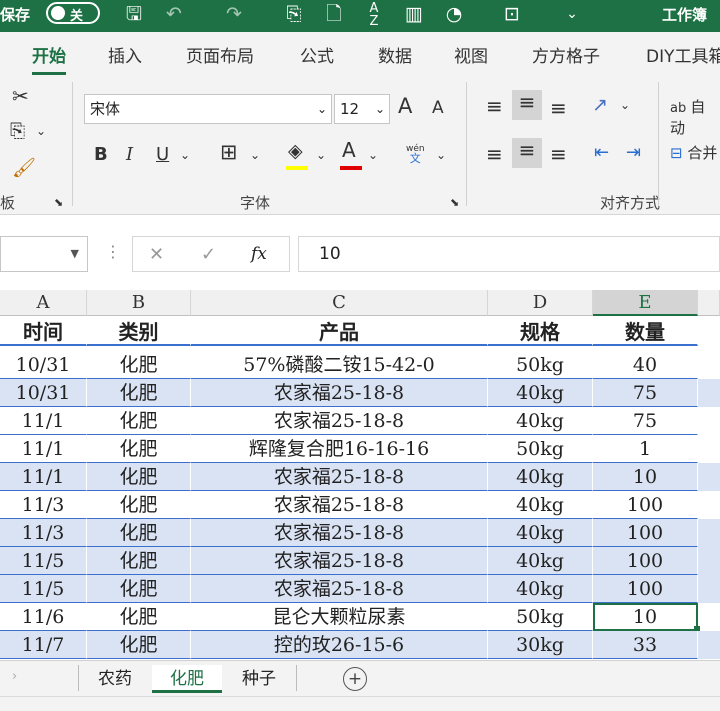 Image resolution: width=720 pixels, height=711 pixels. What do you see at coordinates (374, 15) in the screenshot?
I see `sort-az-icon: AZ` at bounding box center [374, 15].